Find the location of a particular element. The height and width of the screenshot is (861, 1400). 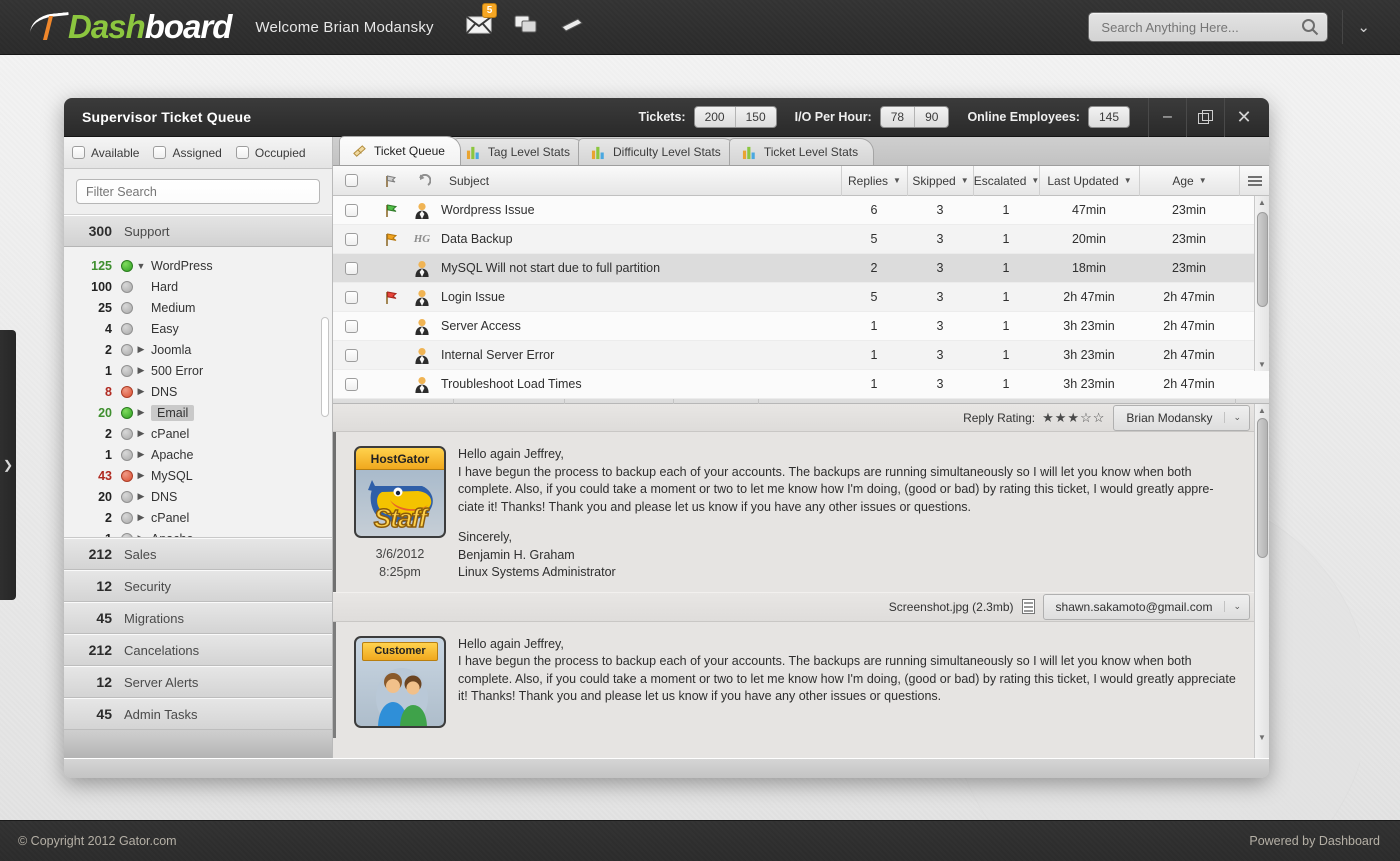

conversation-scrollbar: ▲ ▼ is located at coordinates (1261, 581).